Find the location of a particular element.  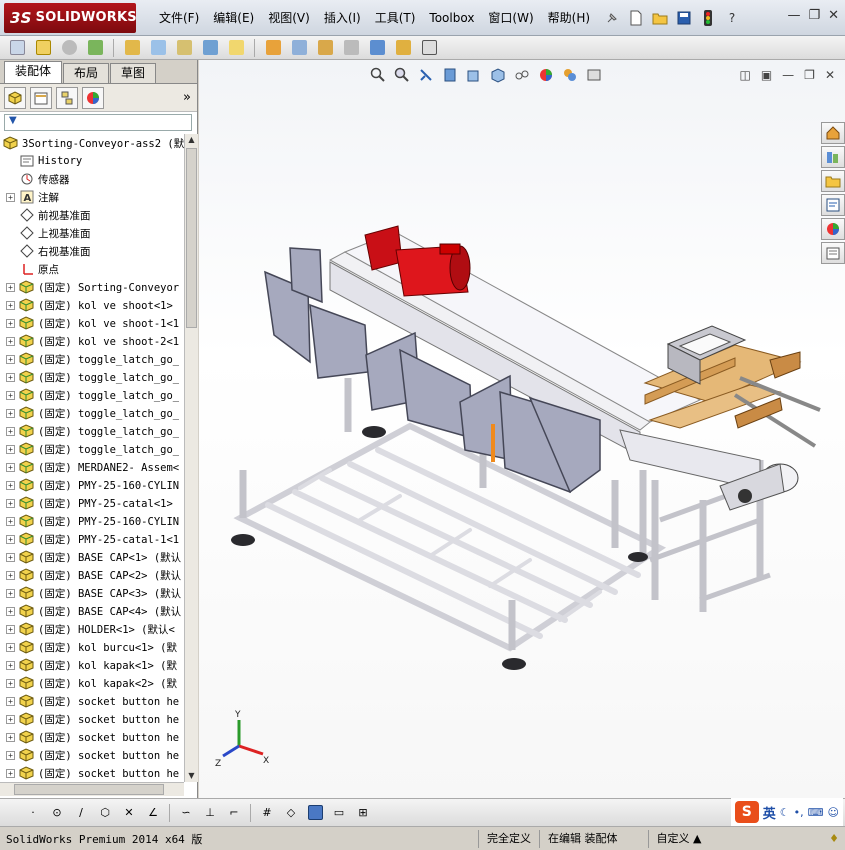

custom-properties-icon is located at coordinates (833, 253).